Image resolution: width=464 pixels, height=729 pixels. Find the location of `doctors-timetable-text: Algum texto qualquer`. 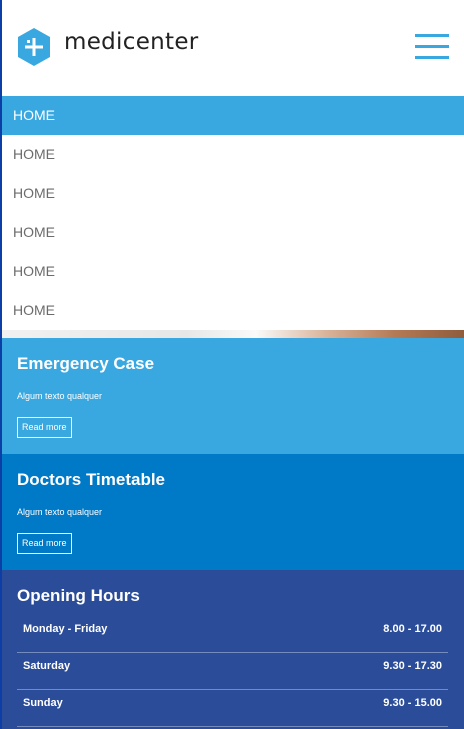

doctors-timetable-text: Algum texto qualquer is located at coordinates (60, 512).